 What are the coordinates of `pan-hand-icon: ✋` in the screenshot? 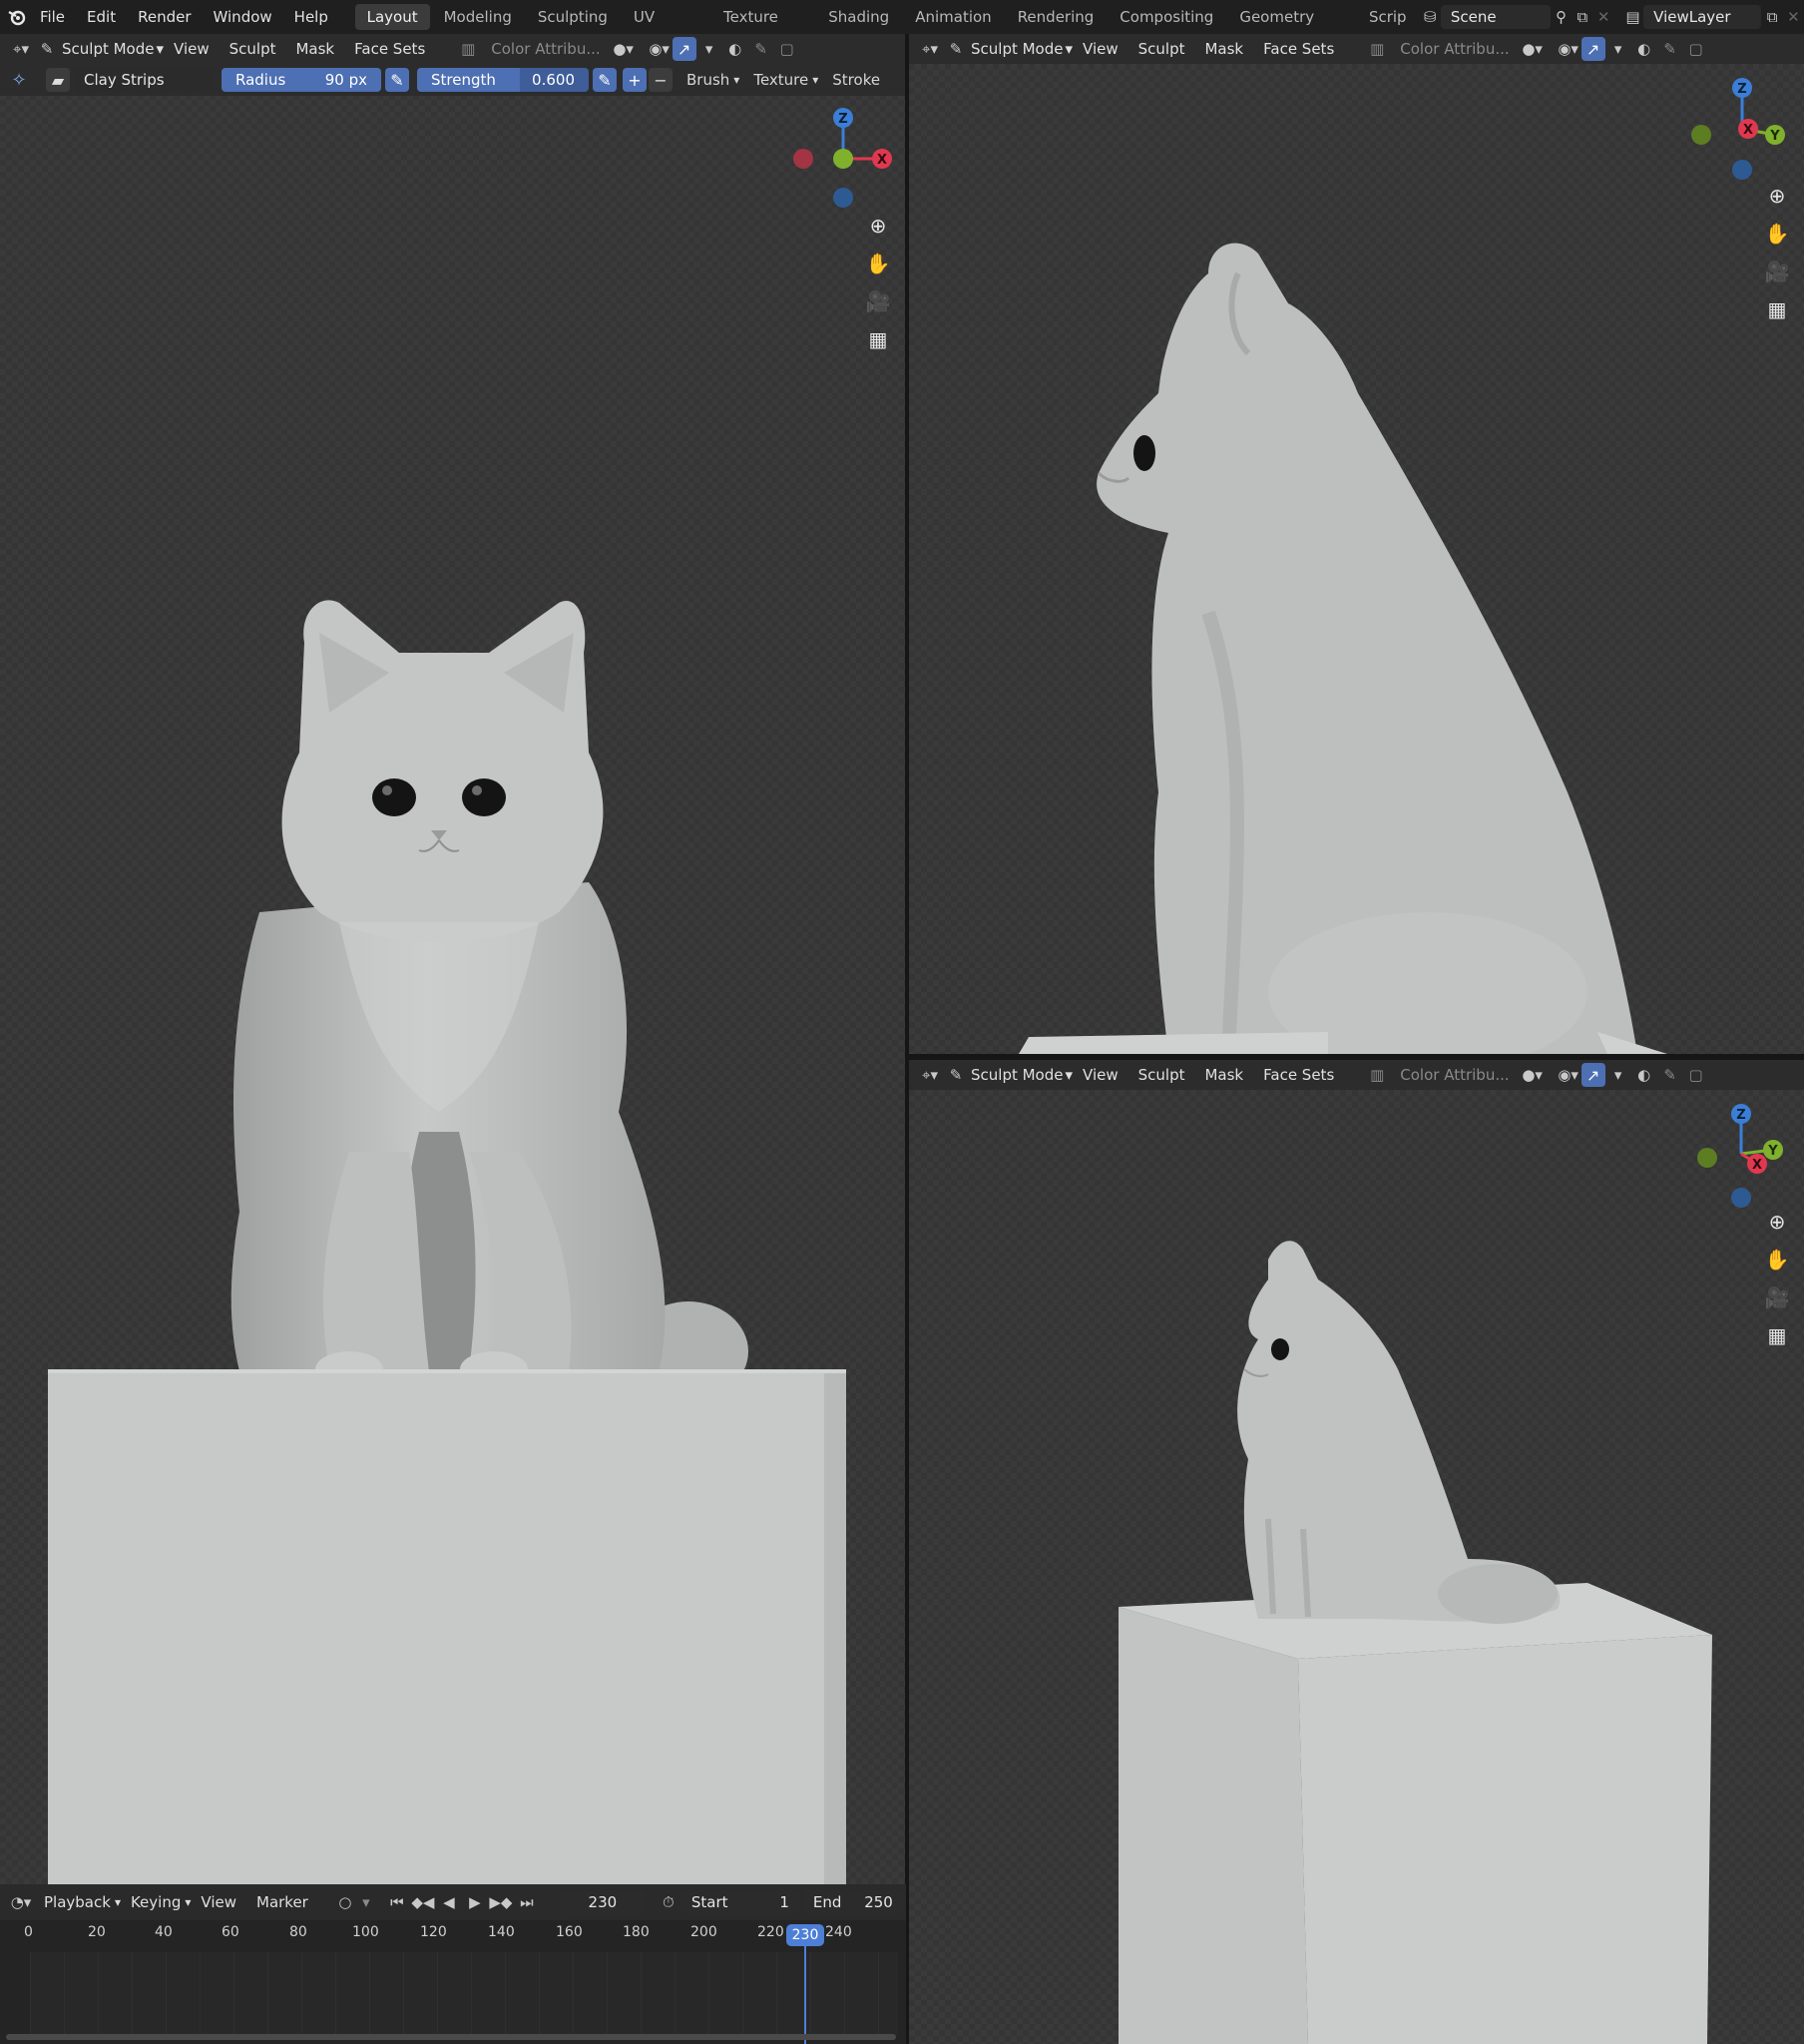 It's located at (878, 263).